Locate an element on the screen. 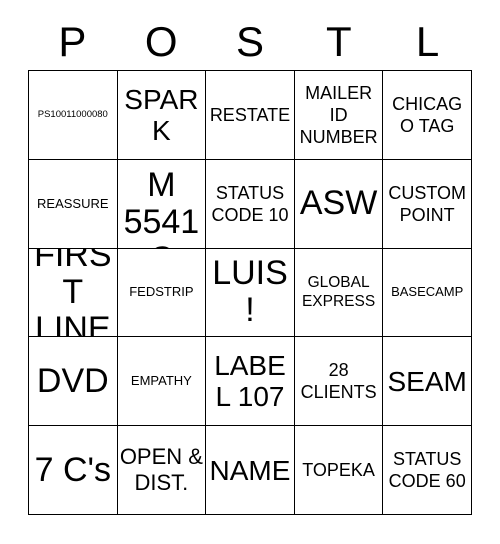 The height and width of the screenshot is (544, 500). bingo-cell: LUIS! is located at coordinates (250, 293).